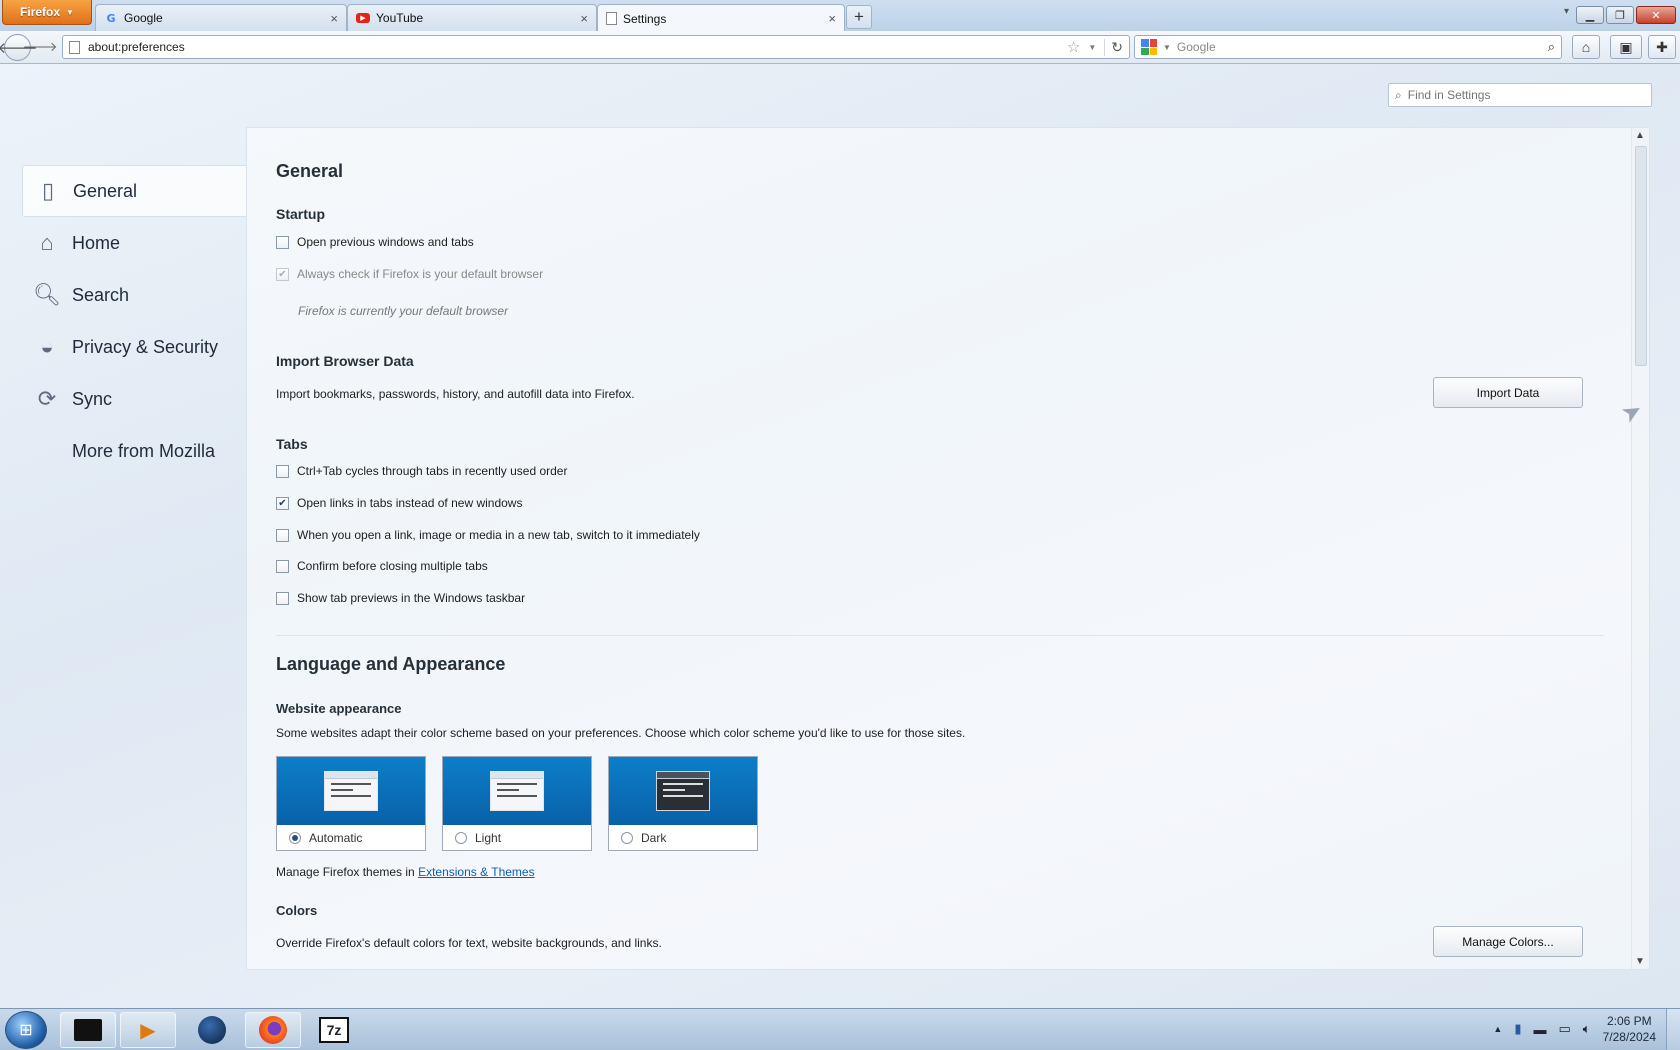 The image size is (1680, 1050). What do you see at coordinates (1540, 1029) in the screenshot?
I see `action-center-icon: ▬` at bounding box center [1540, 1029].